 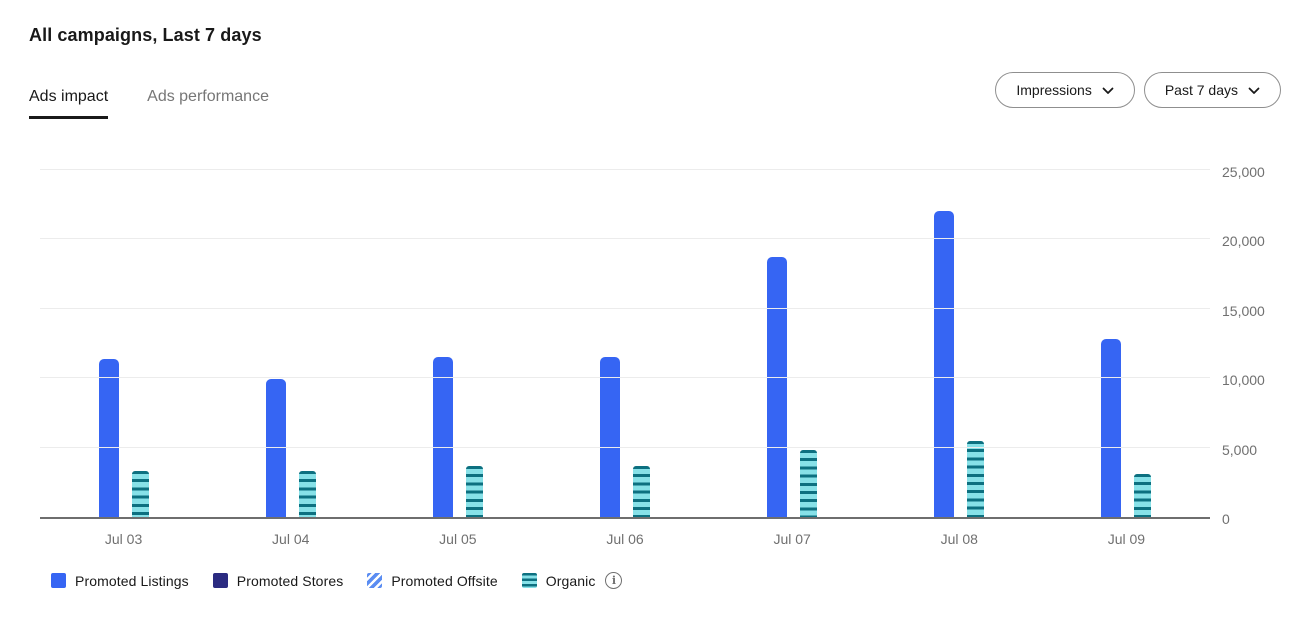 What do you see at coordinates (1054, 90) in the screenshot?
I see `metric-dropdown-label: Impressions` at bounding box center [1054, 90].